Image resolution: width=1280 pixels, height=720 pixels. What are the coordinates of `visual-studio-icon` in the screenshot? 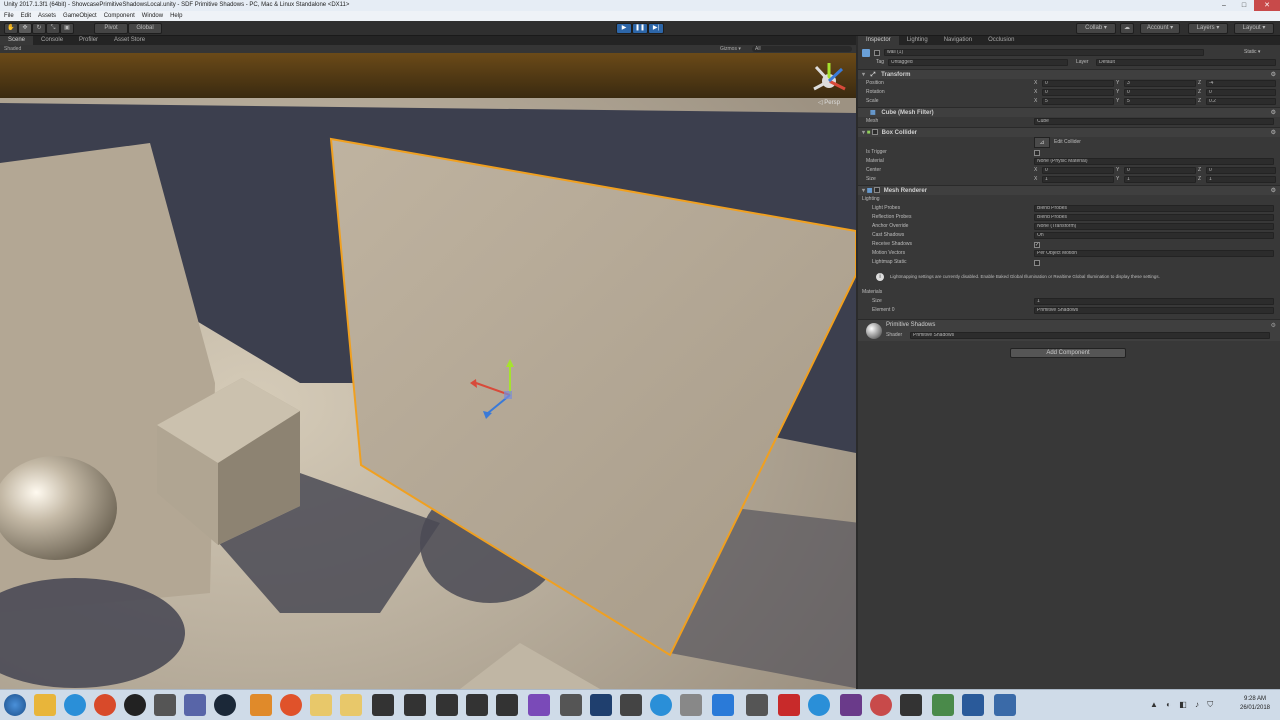 It's located at (539, 705).